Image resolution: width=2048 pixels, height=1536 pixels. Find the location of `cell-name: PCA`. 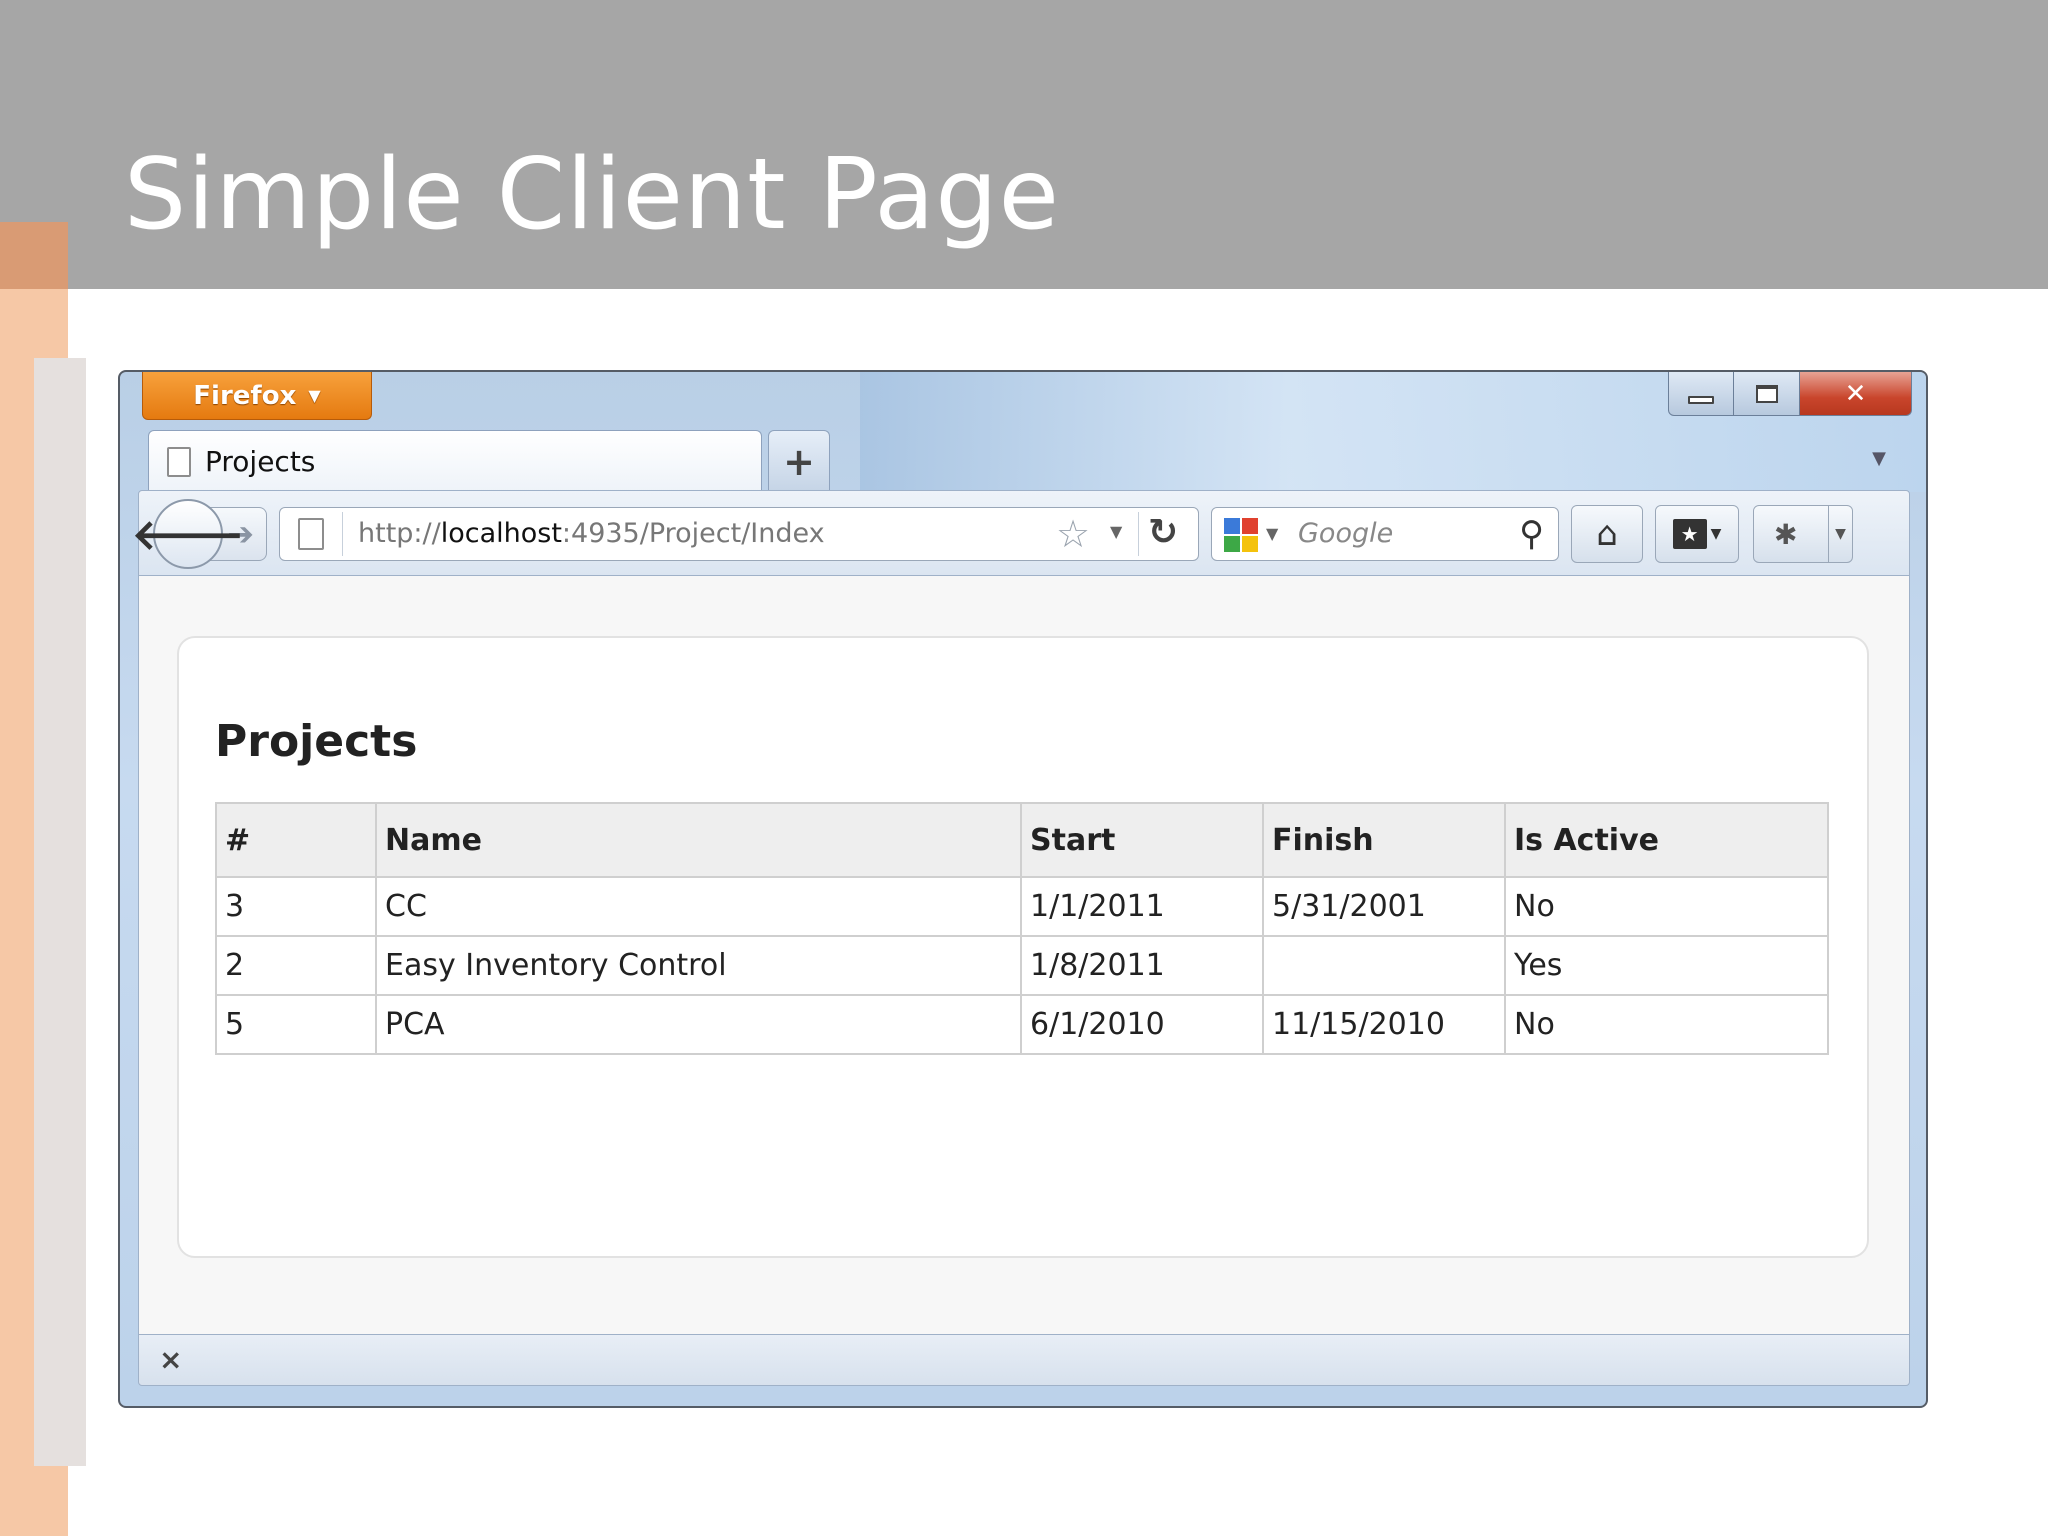

cell-name: PCA is located at coordinates (698, 1024).